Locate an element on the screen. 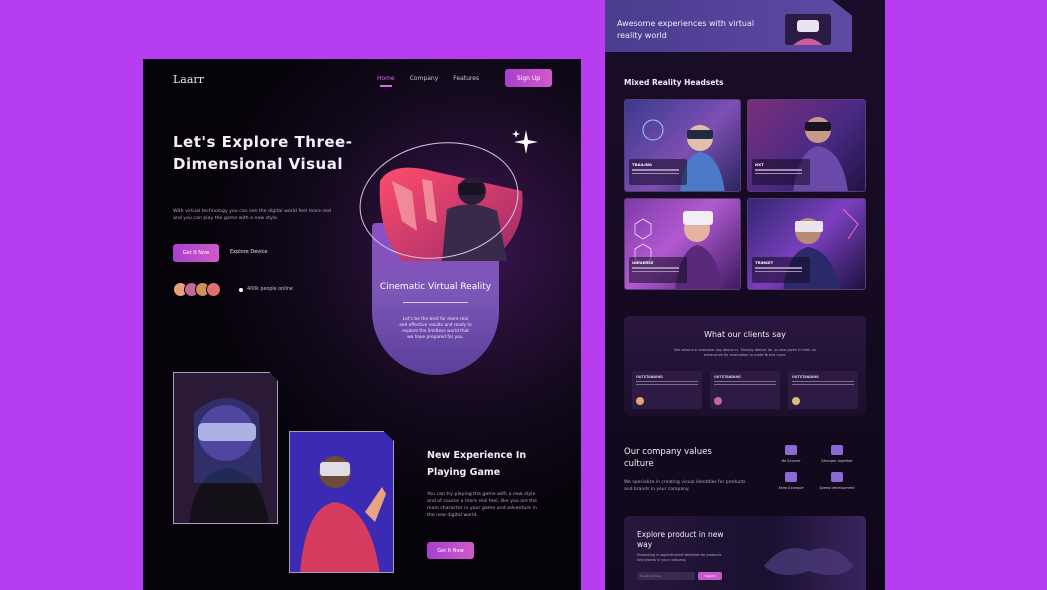  headset-tile: TRINKET is located at coordinates (806, 244).